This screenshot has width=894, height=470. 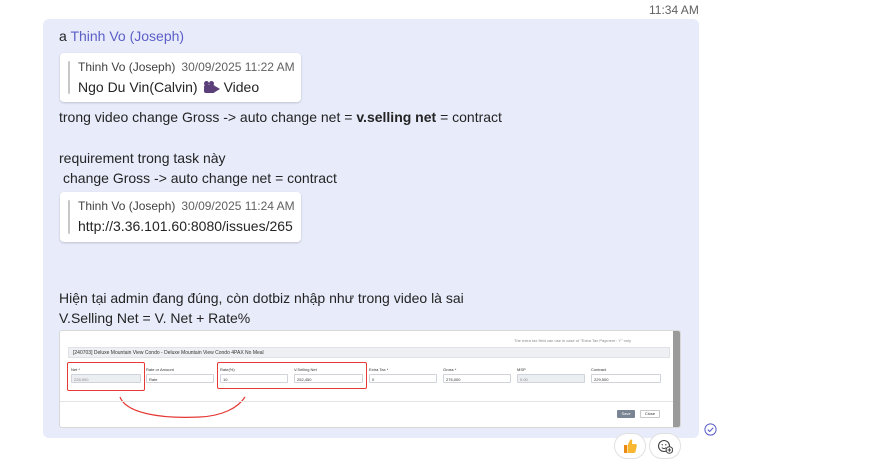 I want to click on bold-text: v.selling net, so click(x=396, y=117).